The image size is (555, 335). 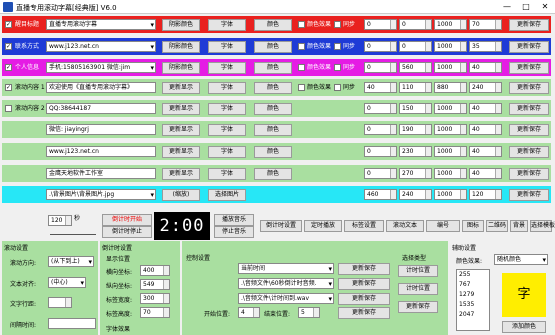 I want to click on row-text-input: 金鹰天地软件工作室, so click(x=101, y=173).